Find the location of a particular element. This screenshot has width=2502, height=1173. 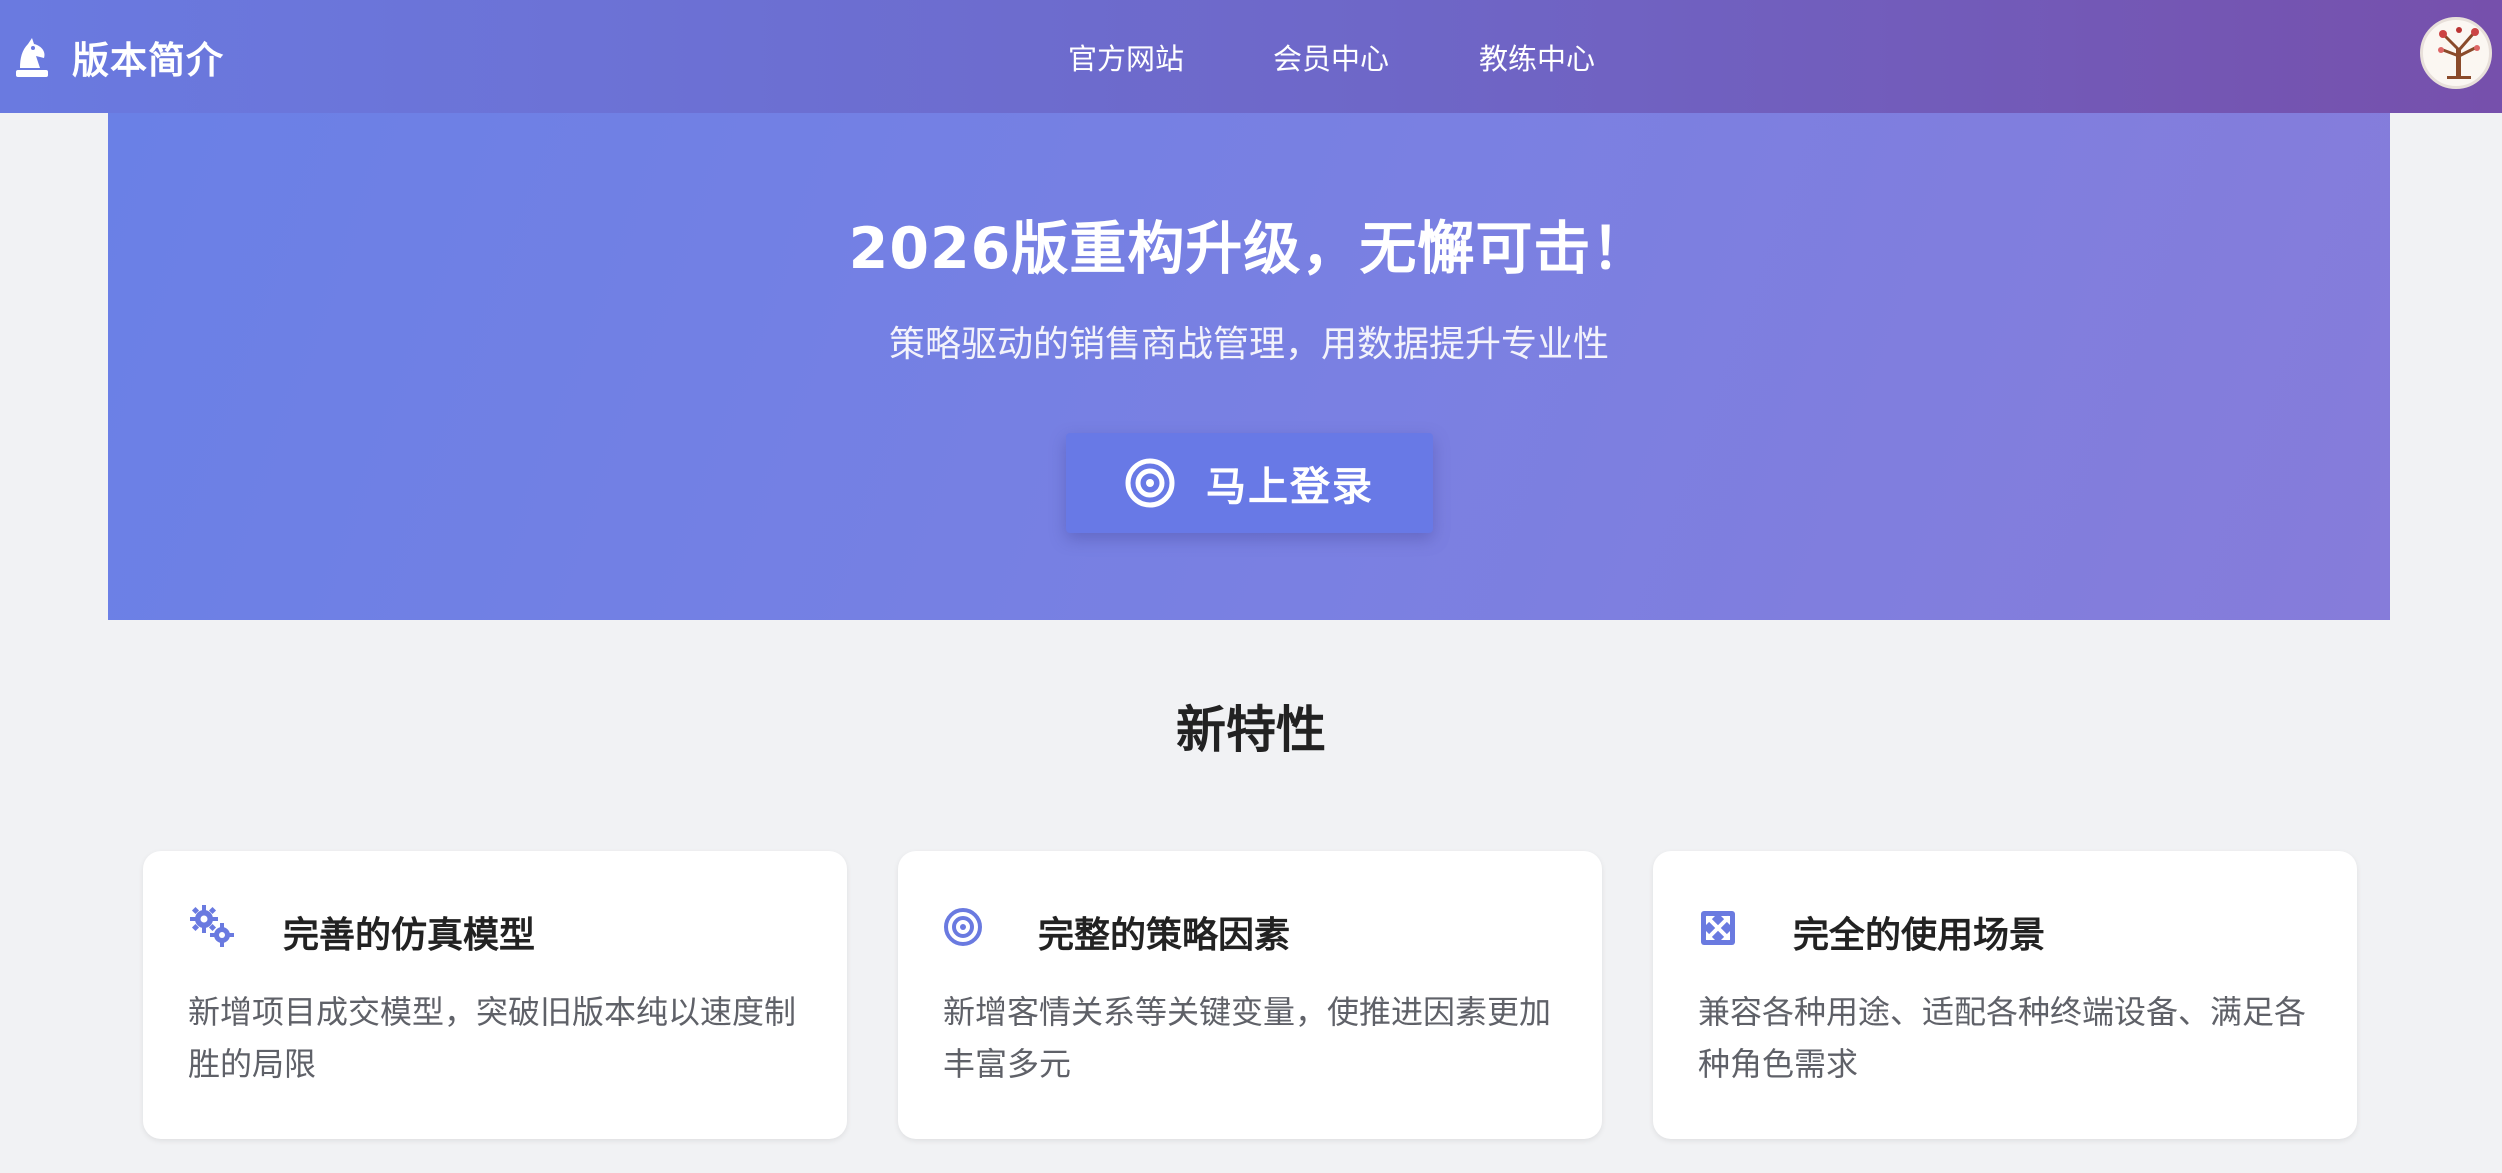

feature-card-simulation: 完善的仿真模型 新增项目成交模型，突破旧版本纯以速度制胜的局限 is located at coordinates (495, 995).